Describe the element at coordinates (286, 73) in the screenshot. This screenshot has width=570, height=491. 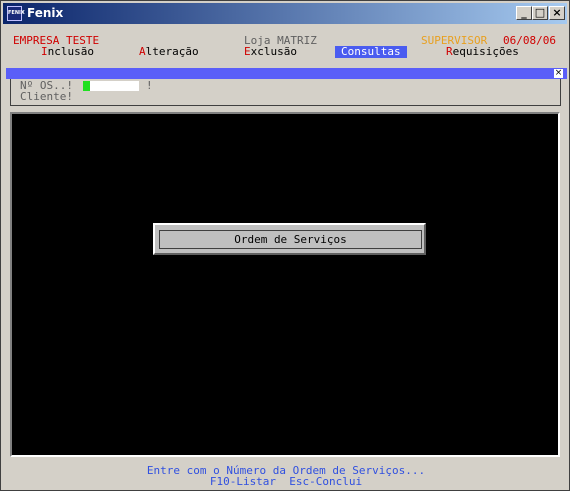
I see `form-title-bar: ×` at that location.